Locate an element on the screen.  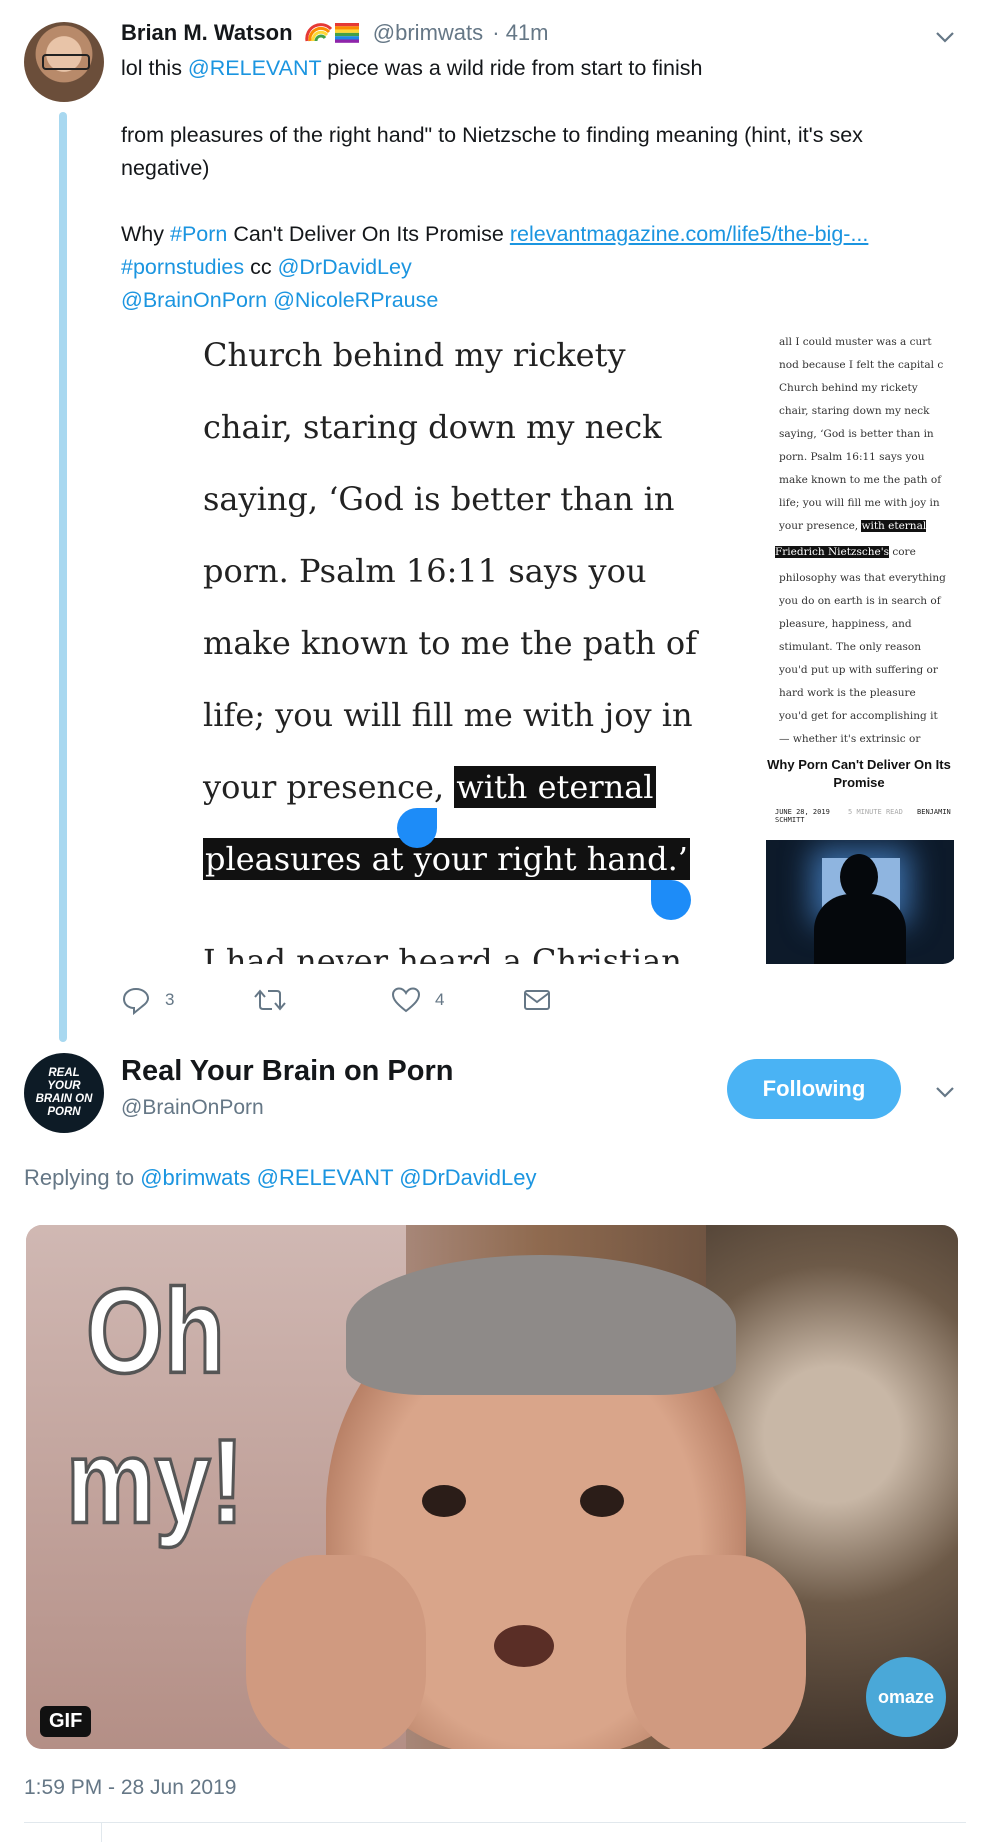
highlighted-text: with eternal is located at coordinates (555, 787).